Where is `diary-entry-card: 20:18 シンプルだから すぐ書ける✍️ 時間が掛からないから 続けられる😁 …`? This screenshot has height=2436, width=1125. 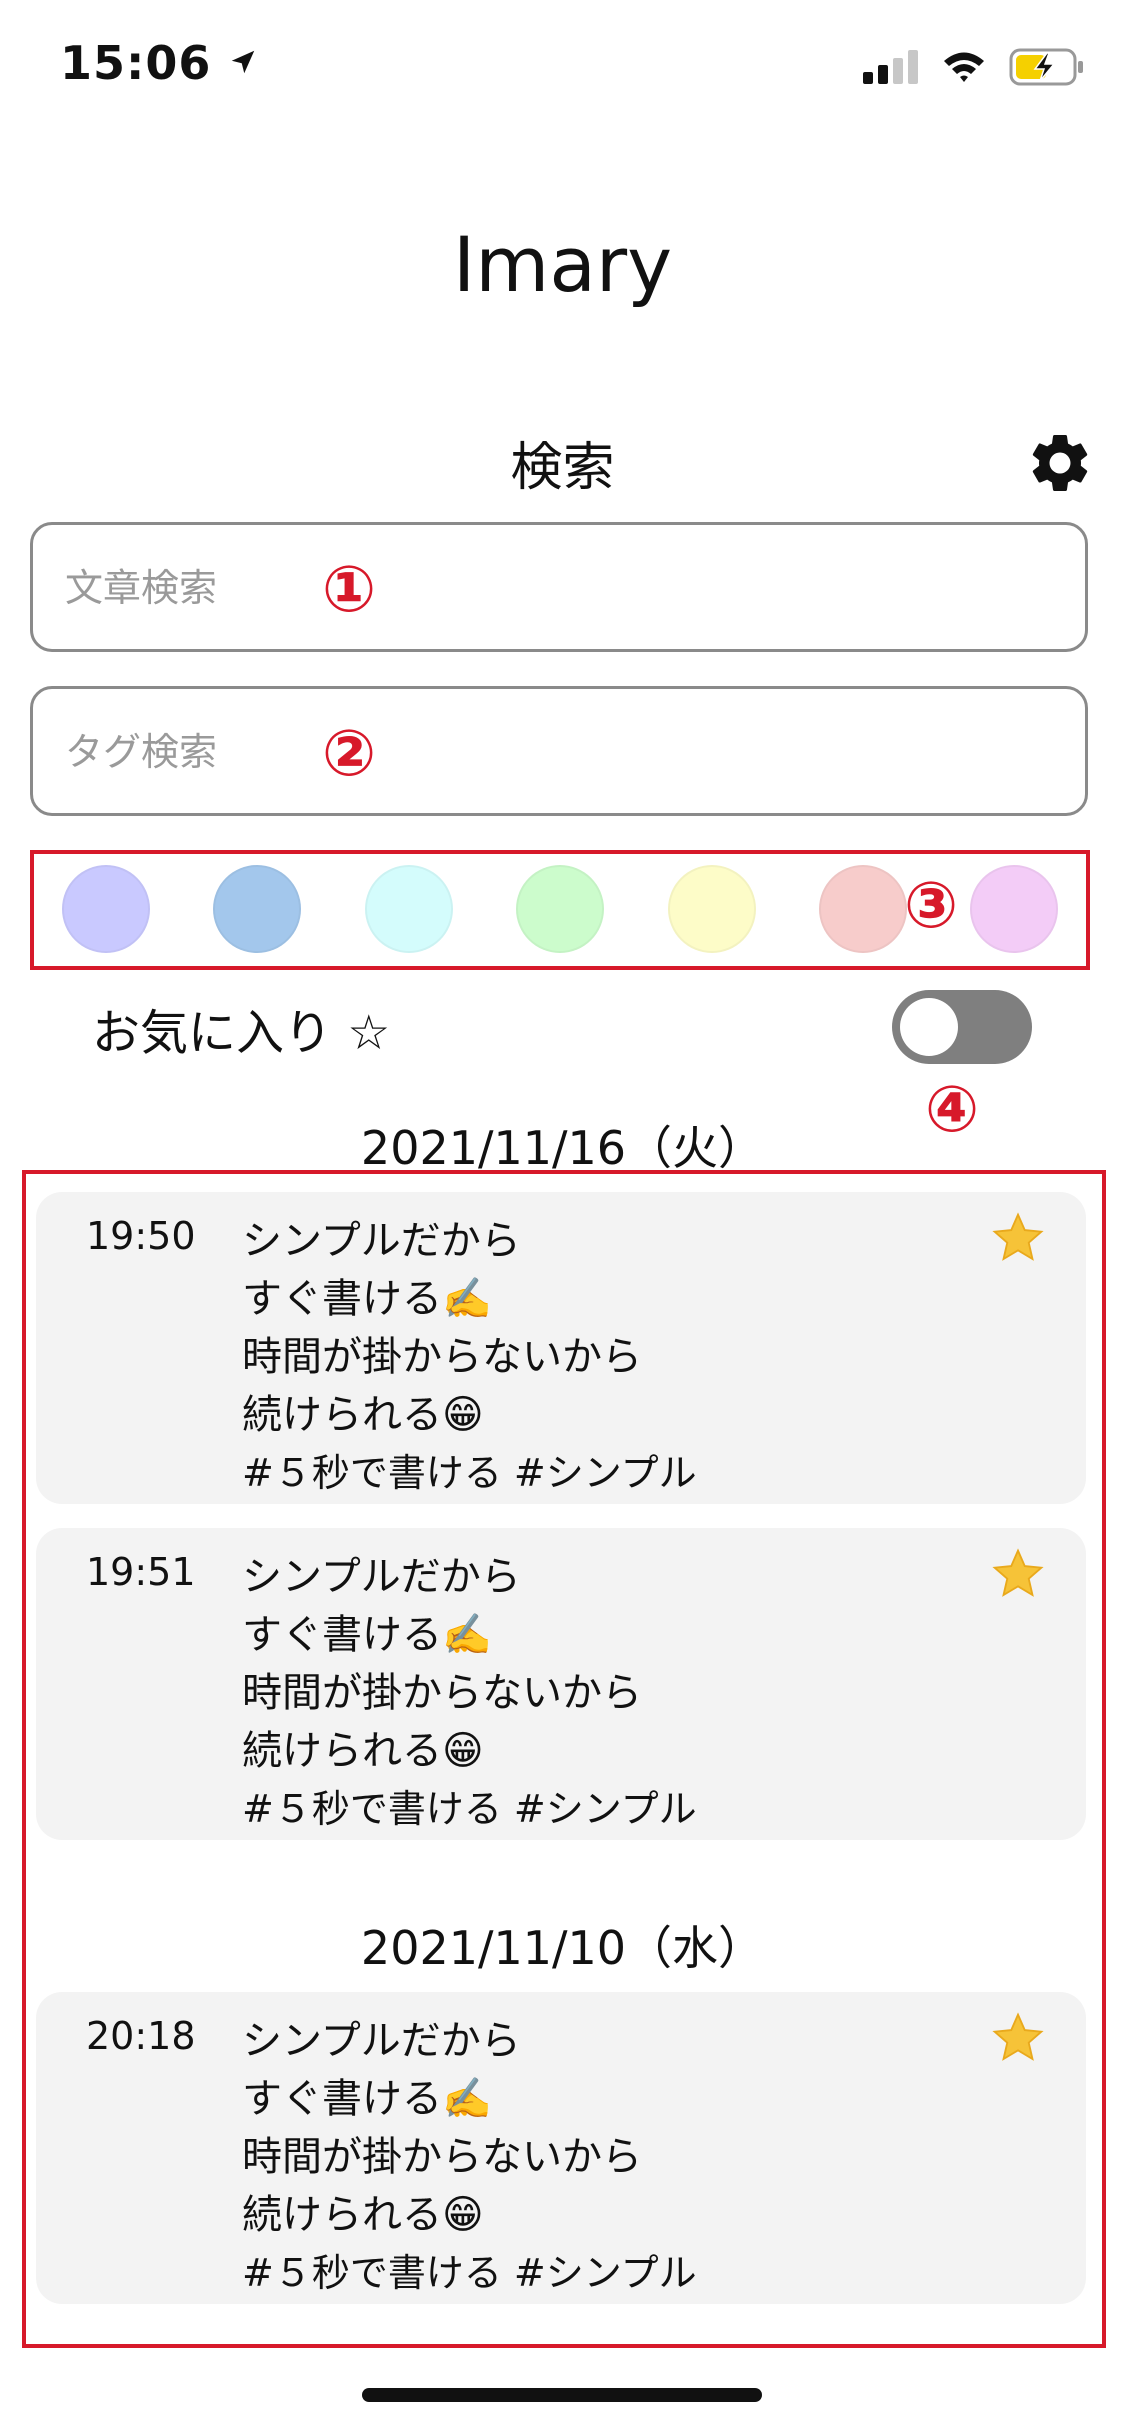 diary-entry-card: 20:18 シンプルだから すぐ書ける✍️ 時間が掛からないから 続けられる😁 … is located at coordinates (561, 2148).